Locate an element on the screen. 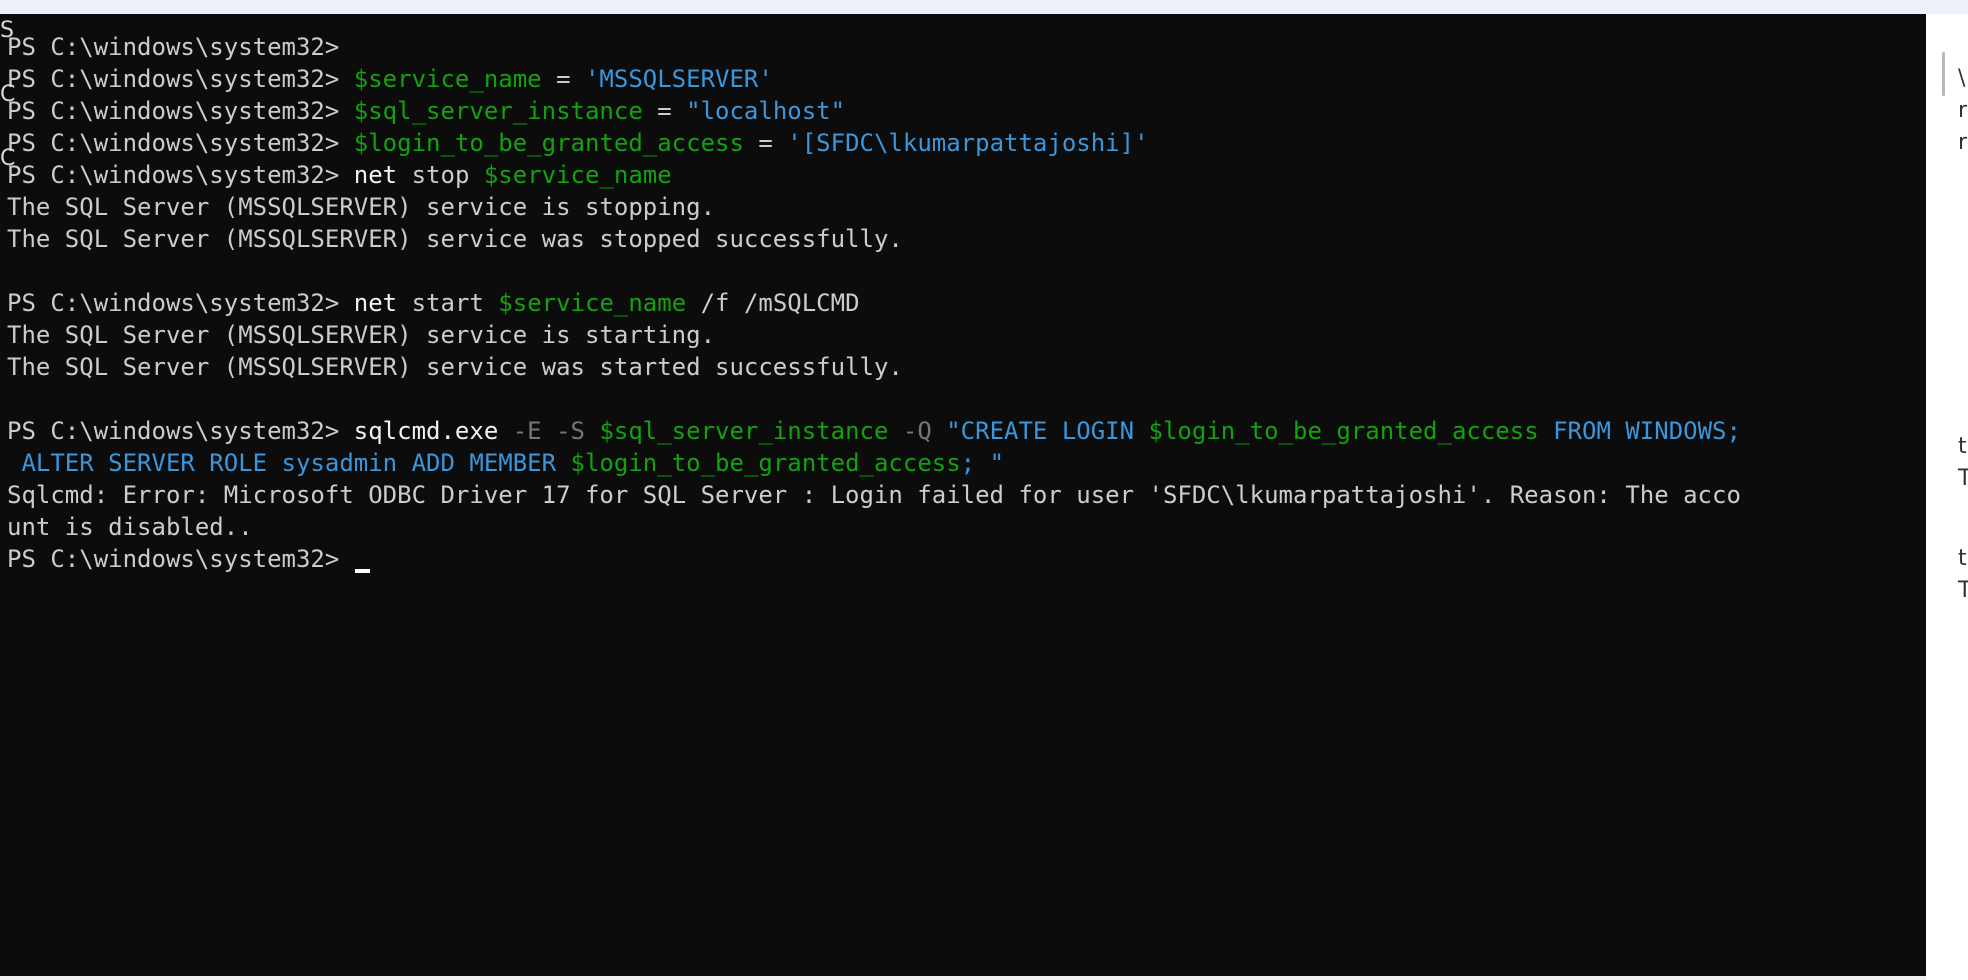  terminal-text-segment: stop is located at coordinates (440, 175).